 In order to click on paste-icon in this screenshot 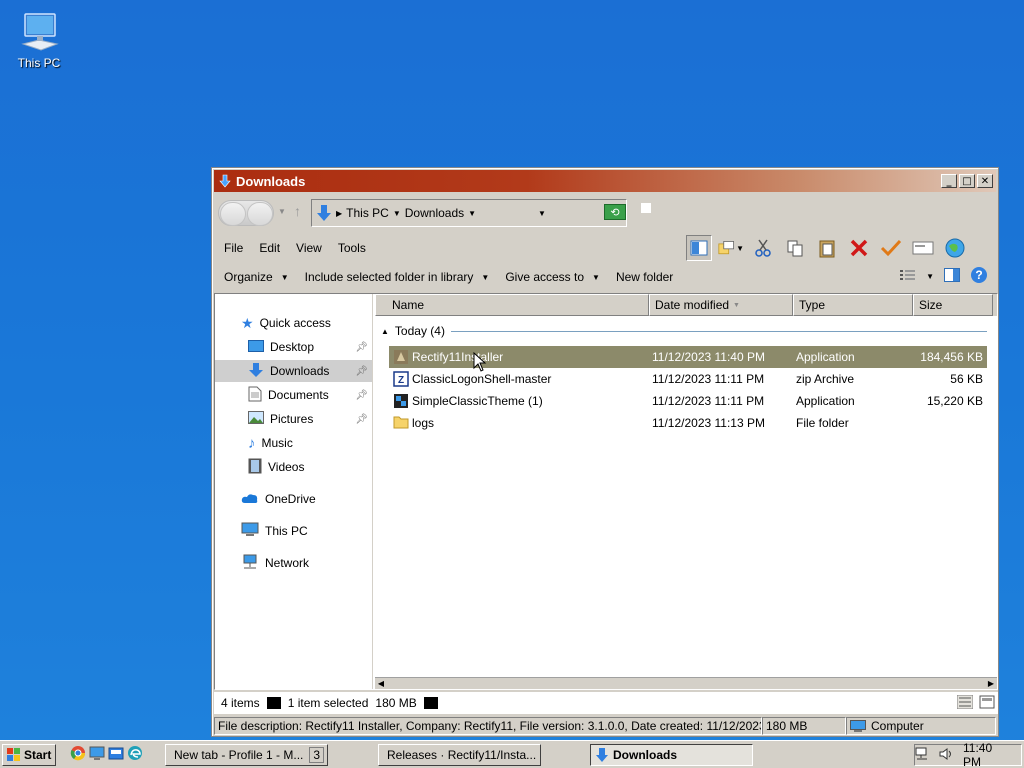, I will do `click(827, 248)`.